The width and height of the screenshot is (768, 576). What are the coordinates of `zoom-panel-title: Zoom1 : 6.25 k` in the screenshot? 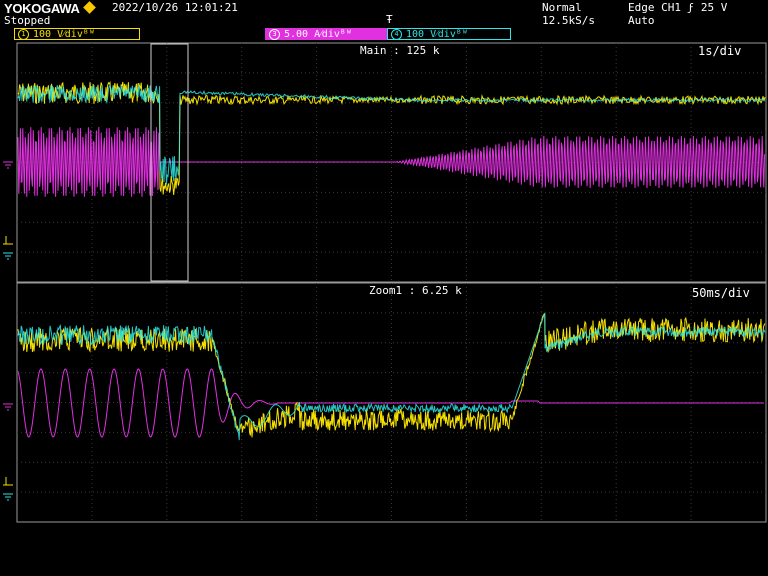 It's located at (415, 290).